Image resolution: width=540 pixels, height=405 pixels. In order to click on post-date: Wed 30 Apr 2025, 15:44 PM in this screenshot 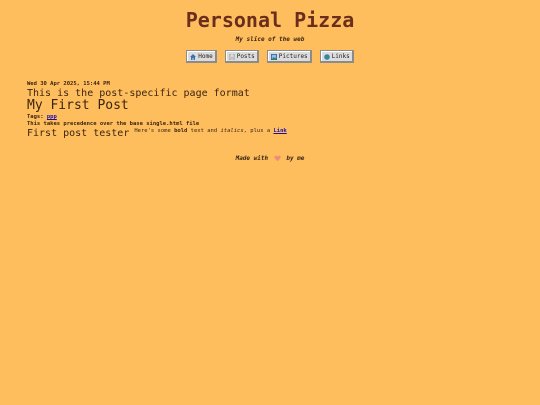, I will do `click(68, 84)`.